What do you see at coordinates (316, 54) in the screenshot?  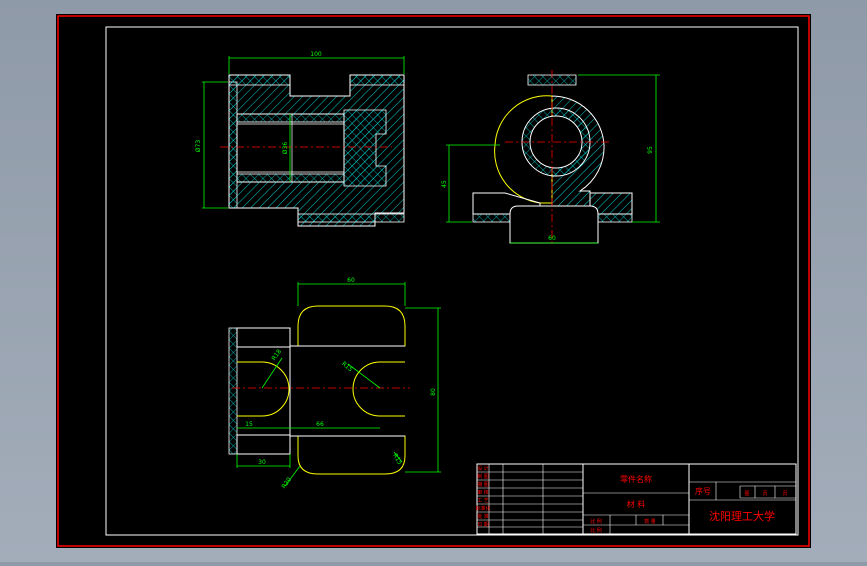 I see `dim-front-width: 100` at bounding box center [316, 54].